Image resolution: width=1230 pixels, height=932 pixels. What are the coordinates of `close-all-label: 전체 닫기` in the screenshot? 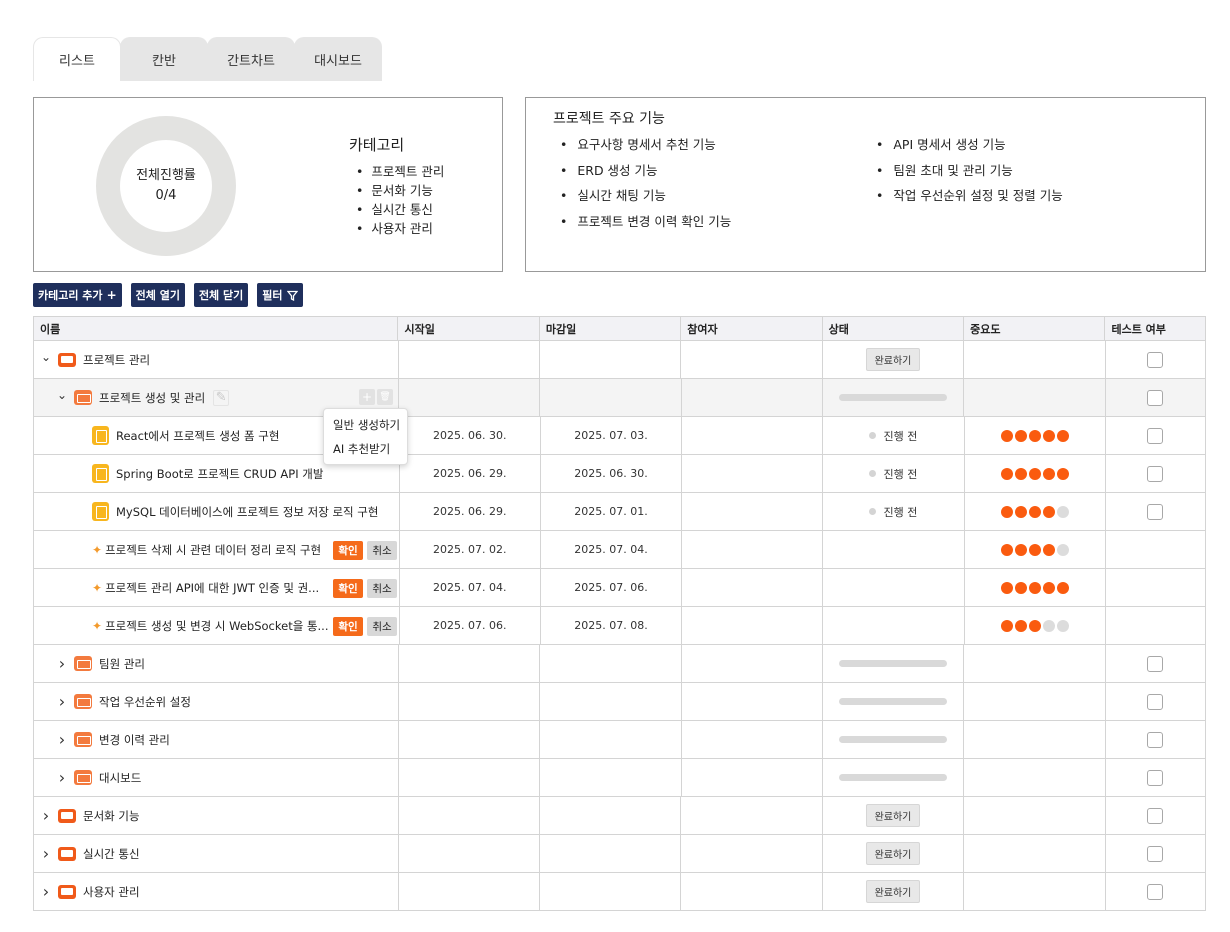 It's located at (221, 295).